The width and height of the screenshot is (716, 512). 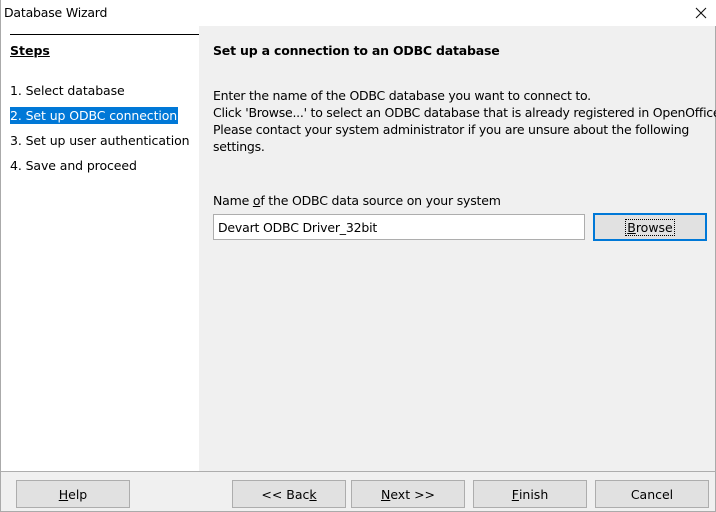 I want to click on label-text: Name, so click(x=233, y=200).